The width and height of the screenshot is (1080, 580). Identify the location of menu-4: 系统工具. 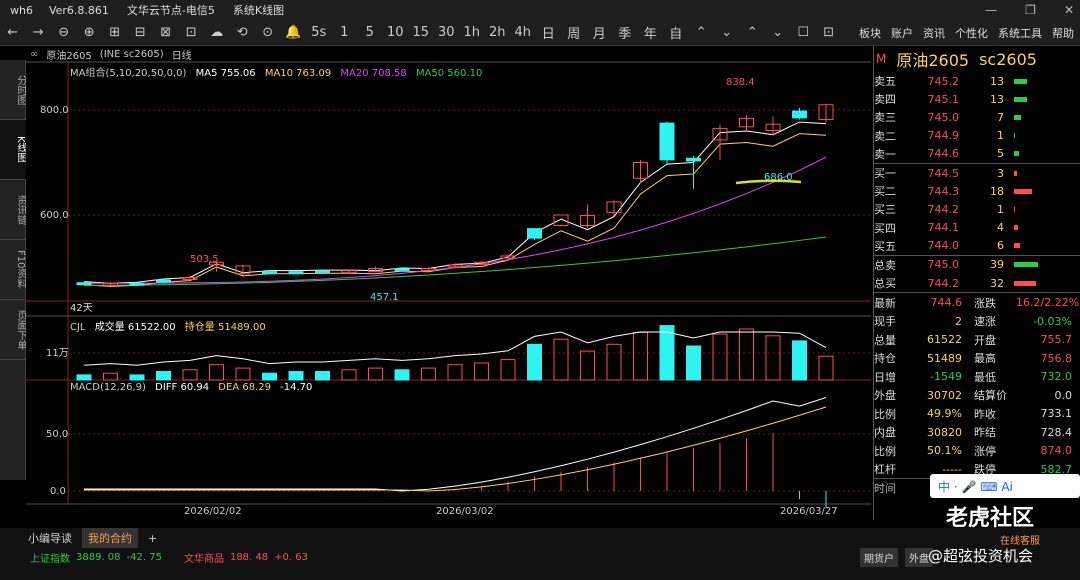
(1020, 33).